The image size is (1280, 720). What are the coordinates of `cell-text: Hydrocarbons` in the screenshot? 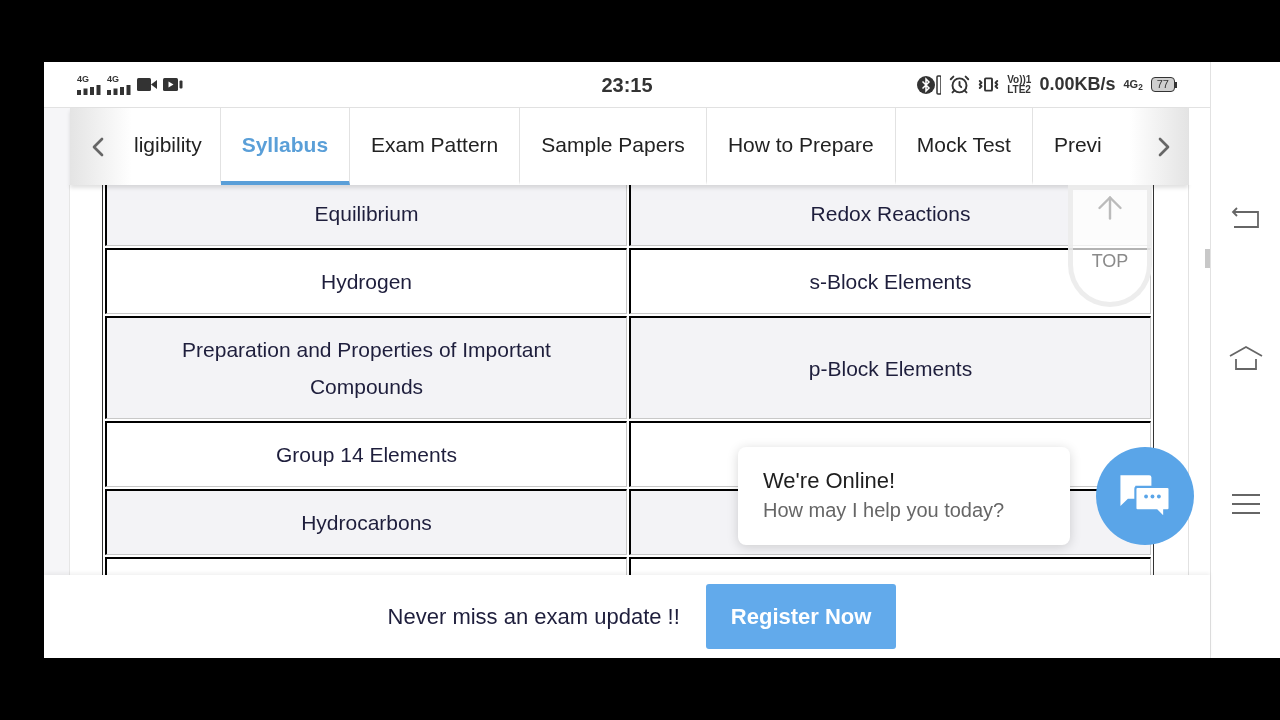 It's located at (366, 522).